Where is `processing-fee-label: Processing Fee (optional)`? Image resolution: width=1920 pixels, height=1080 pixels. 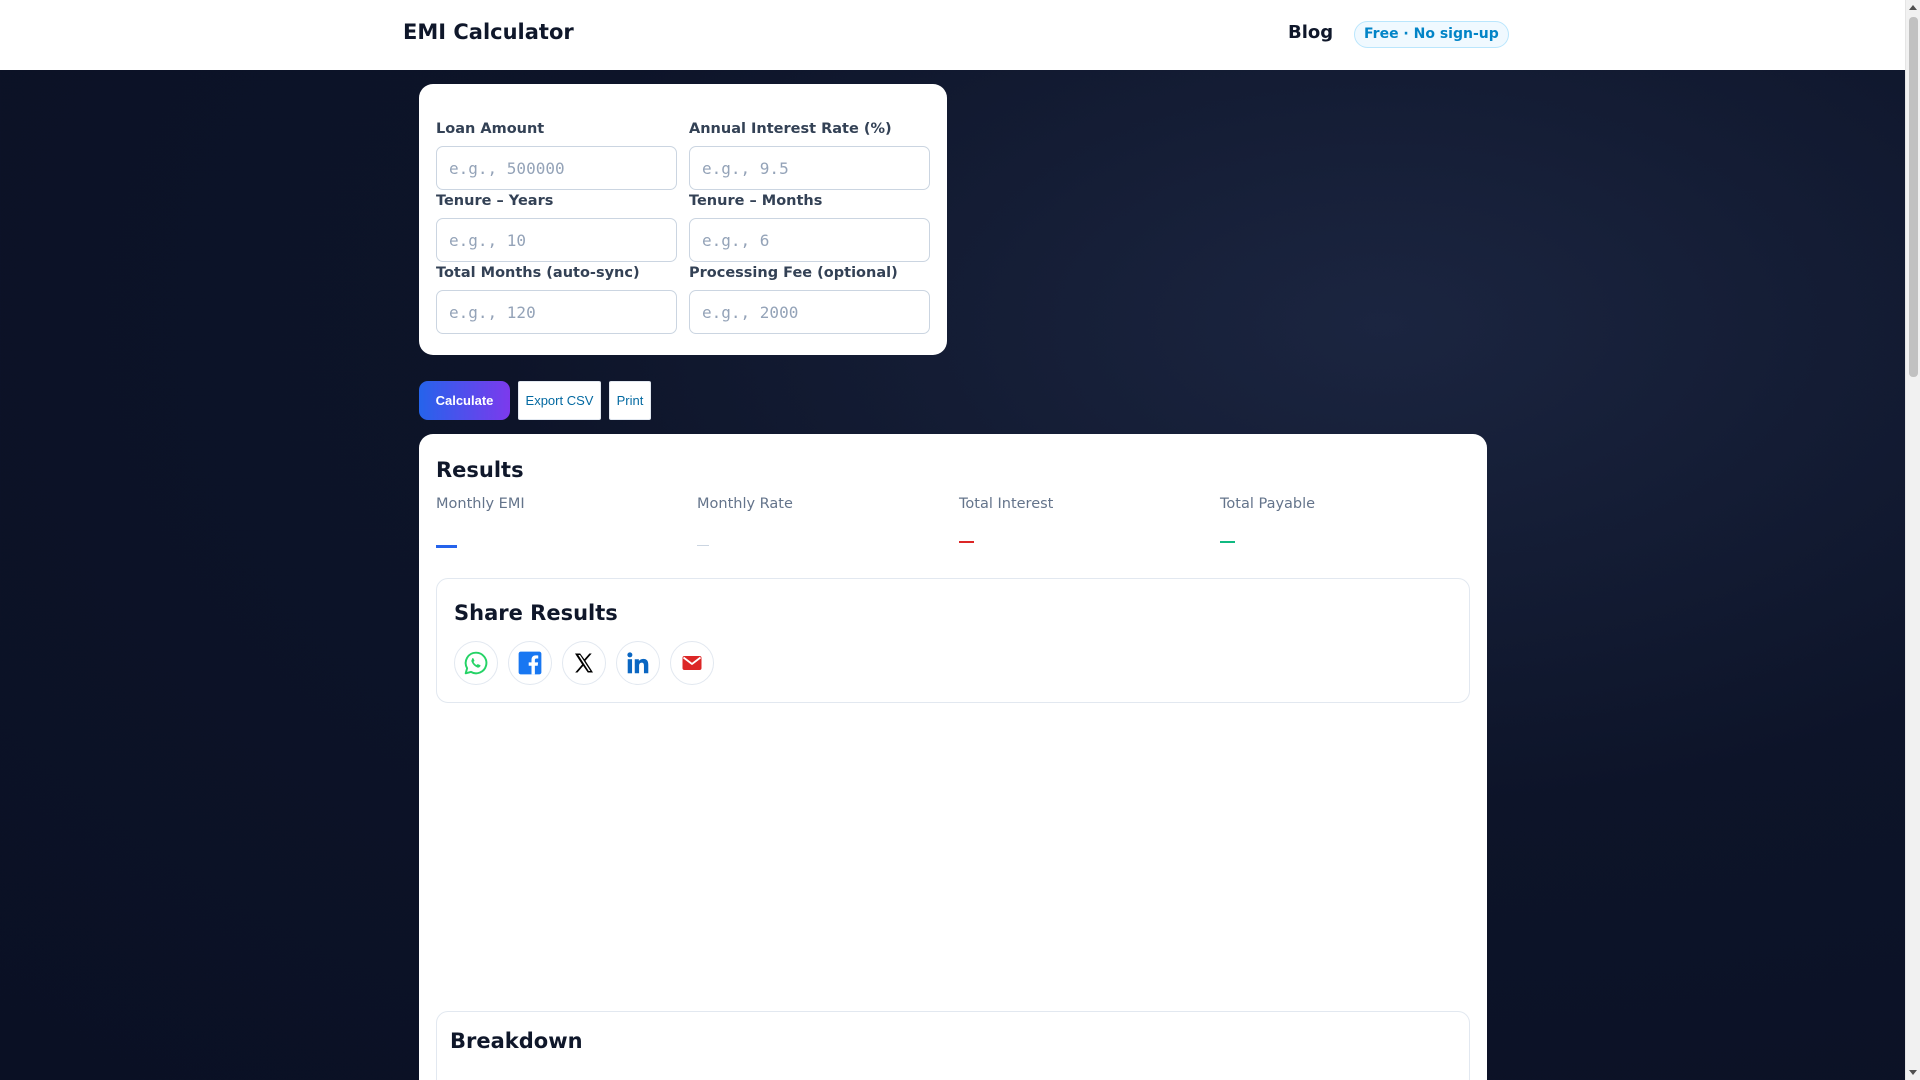 processing-fee-label: Processing Fee (optional) is located at coordinates (793, 273).